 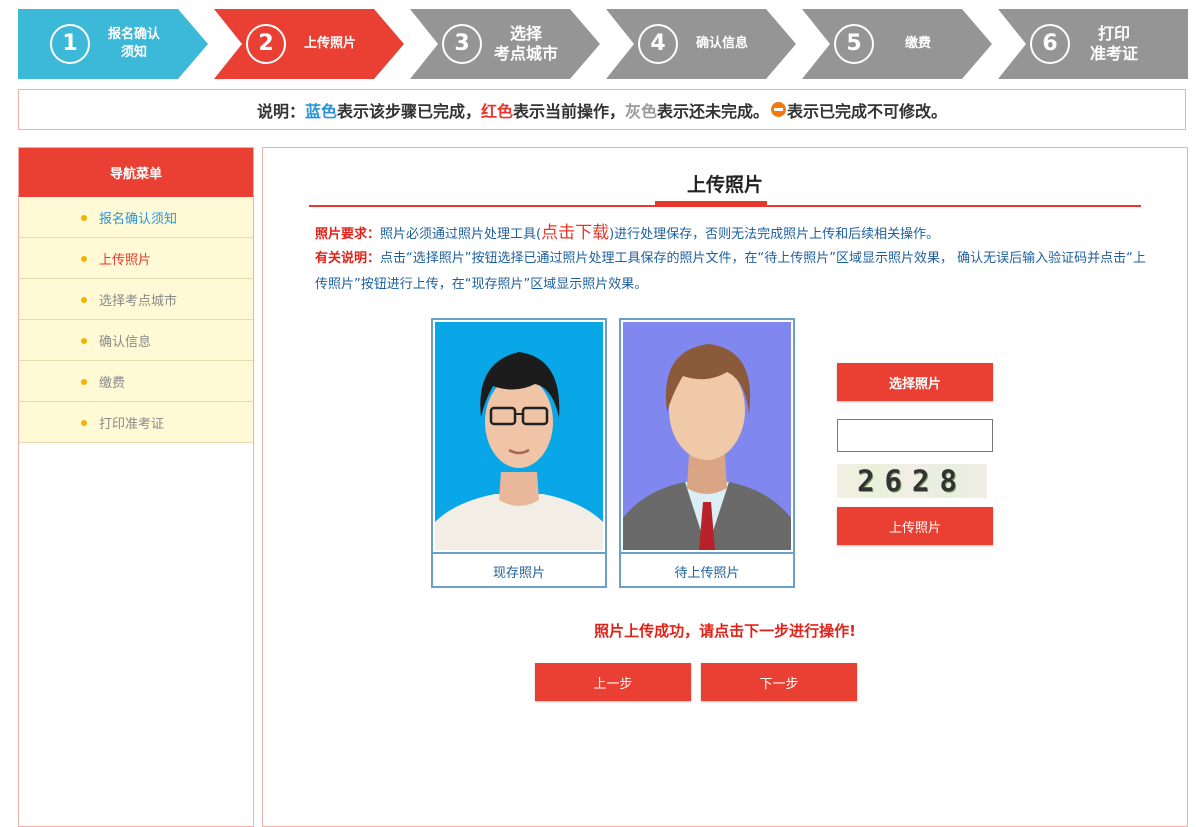 I want to click on sidebar-item-upload-photo: 上传照片, so click(x=136, y=258).